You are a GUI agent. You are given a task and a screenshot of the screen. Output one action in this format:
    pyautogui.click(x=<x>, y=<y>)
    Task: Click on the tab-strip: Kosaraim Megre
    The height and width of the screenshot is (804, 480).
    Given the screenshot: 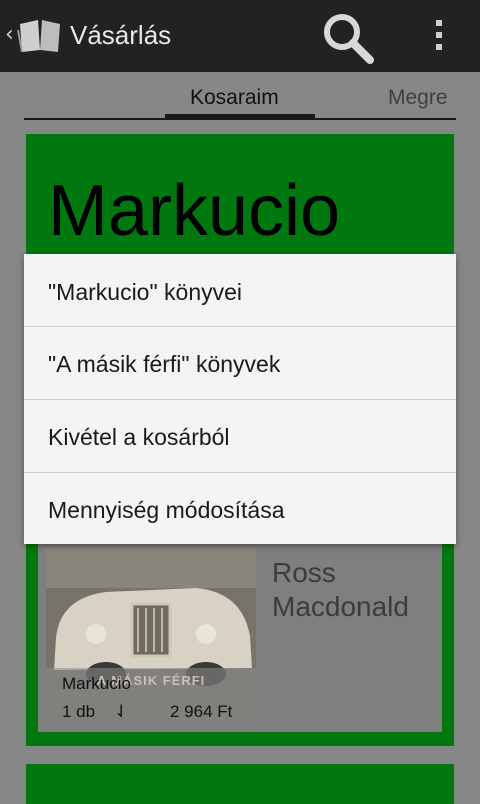 What is the action you would take?
    pyautogui.click(x=240, y=96)
    